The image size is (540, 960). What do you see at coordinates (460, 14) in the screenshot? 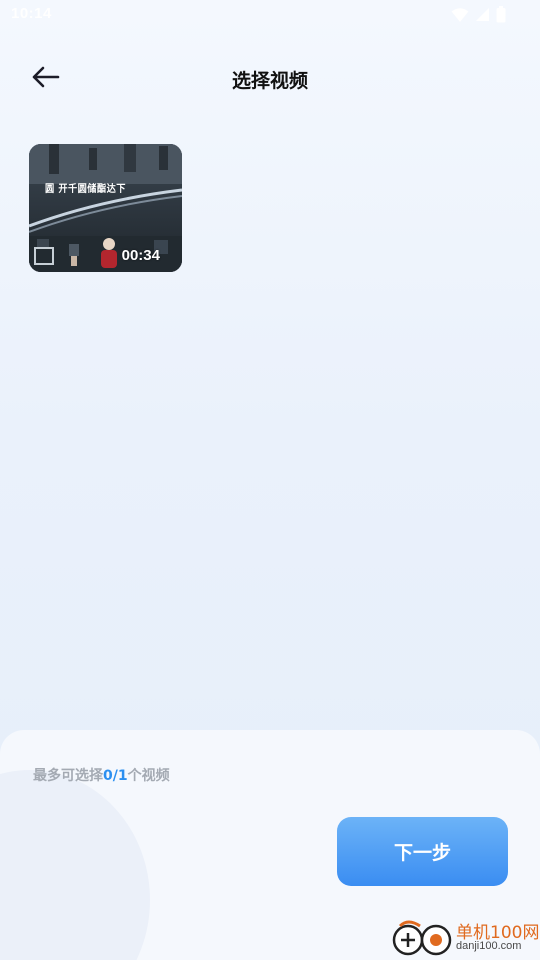
I see `wifi-icon` at bounding box center [460, 14].